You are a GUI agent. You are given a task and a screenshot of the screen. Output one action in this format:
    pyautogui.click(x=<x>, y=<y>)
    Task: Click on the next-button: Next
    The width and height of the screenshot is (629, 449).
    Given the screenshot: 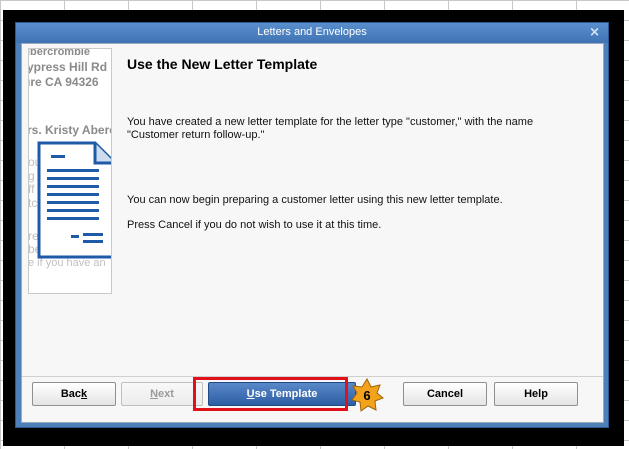 What is the action you would take?
    pyautogui.click(x=162, y=394)
    